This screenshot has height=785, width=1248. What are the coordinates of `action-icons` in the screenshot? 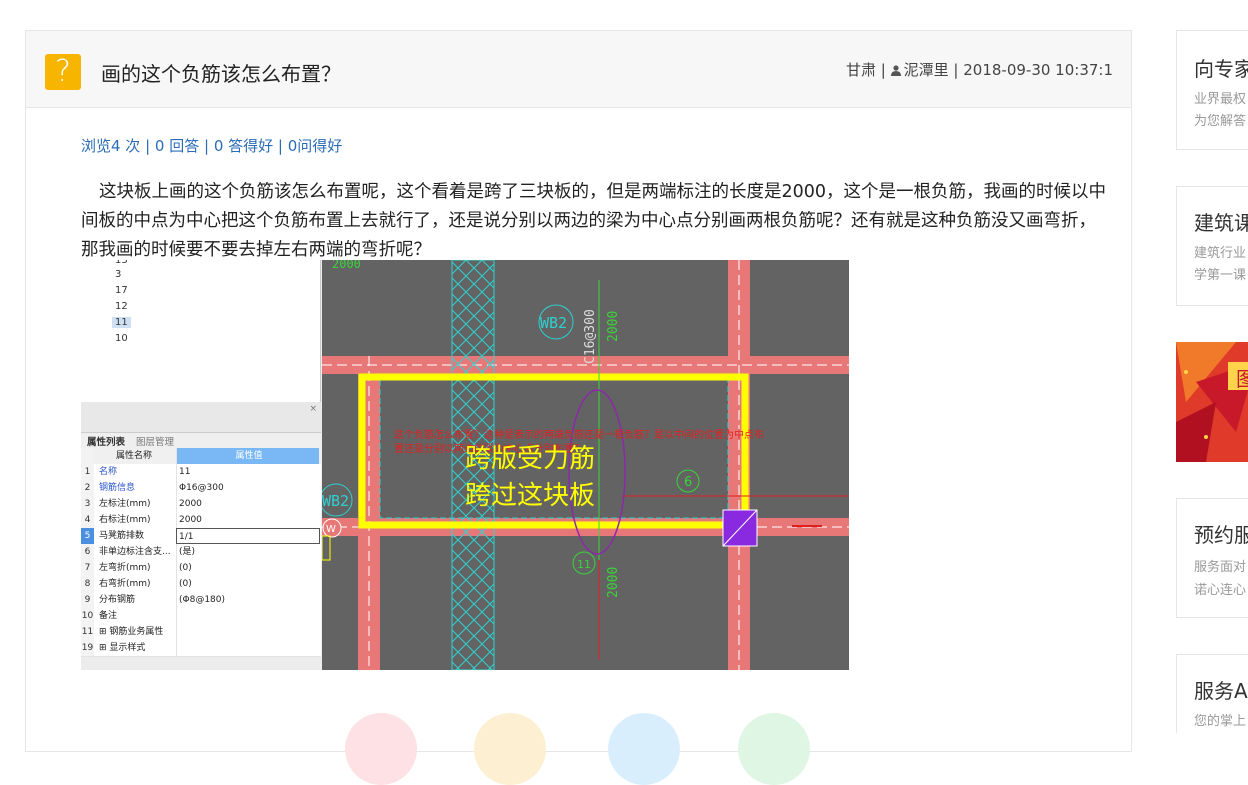 It's located at (568, 749).